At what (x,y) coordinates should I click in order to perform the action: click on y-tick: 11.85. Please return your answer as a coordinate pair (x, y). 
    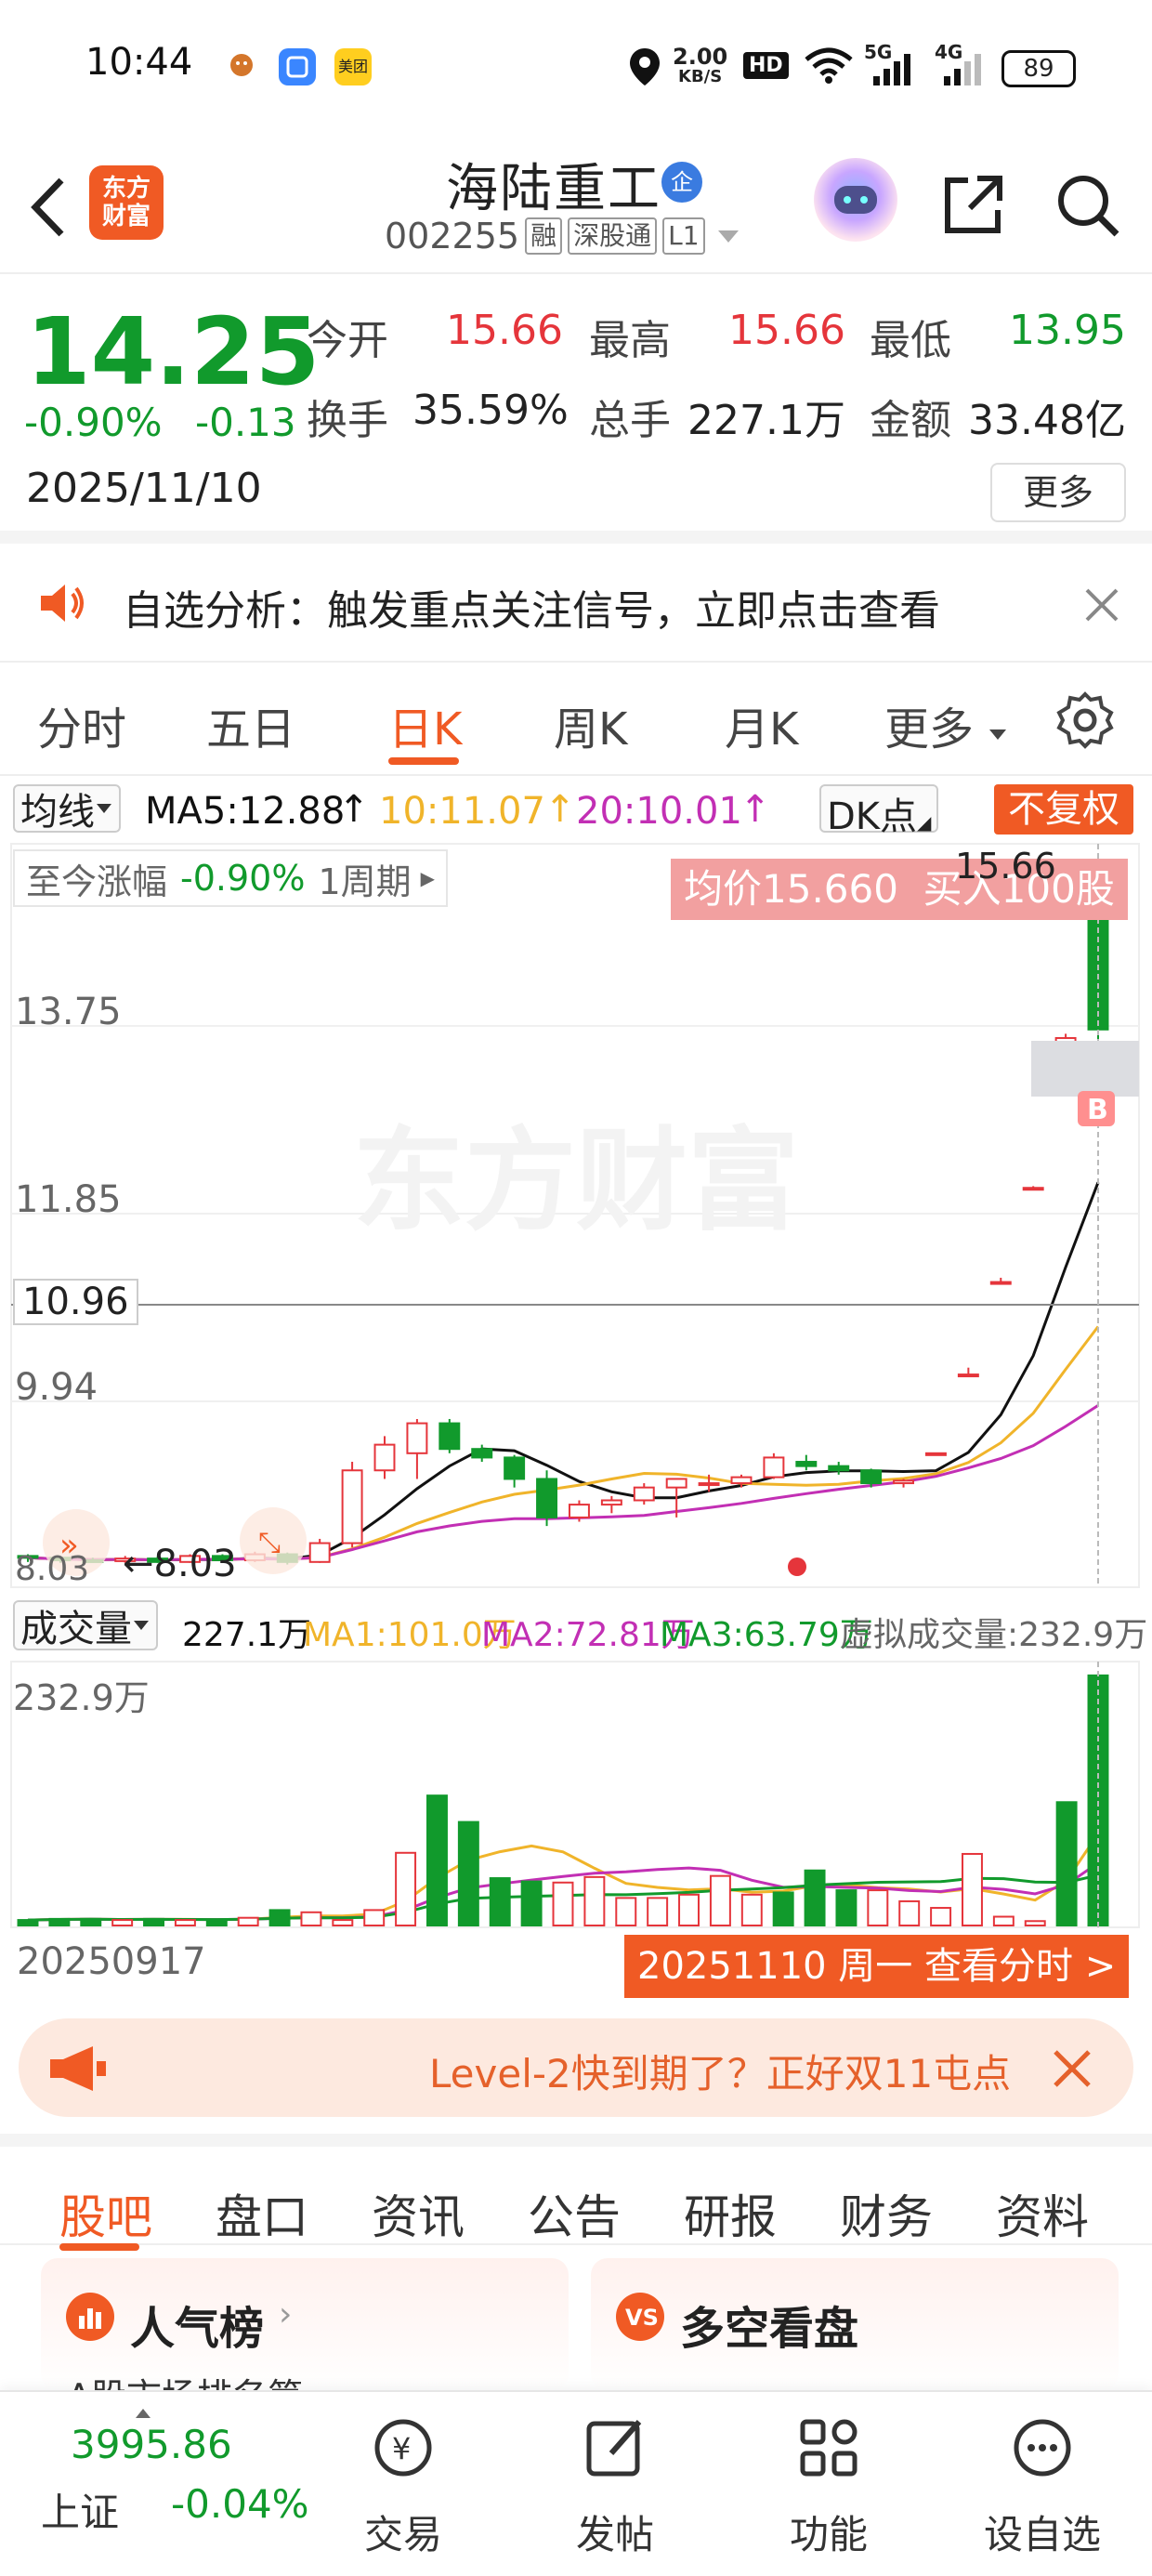
    Looking at the image, I should click on (68, 1199).